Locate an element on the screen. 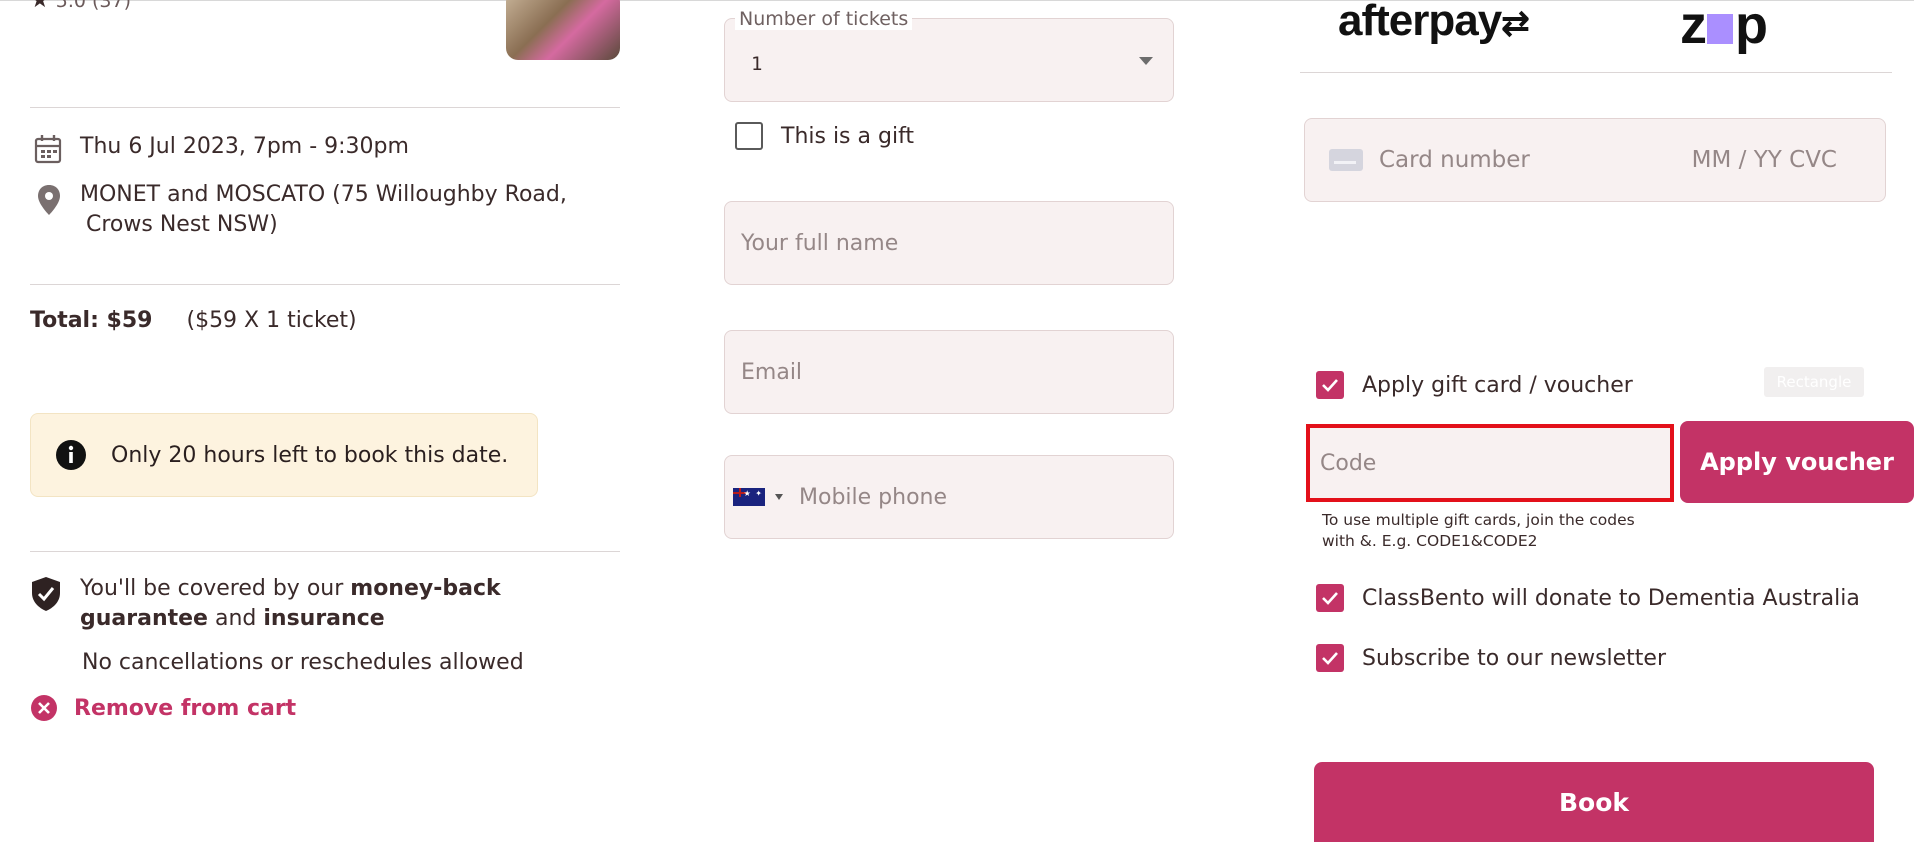 The width and height of the screenshot is (1914, 850). code-placeholder: Code is located at coordinates (1348, 463).